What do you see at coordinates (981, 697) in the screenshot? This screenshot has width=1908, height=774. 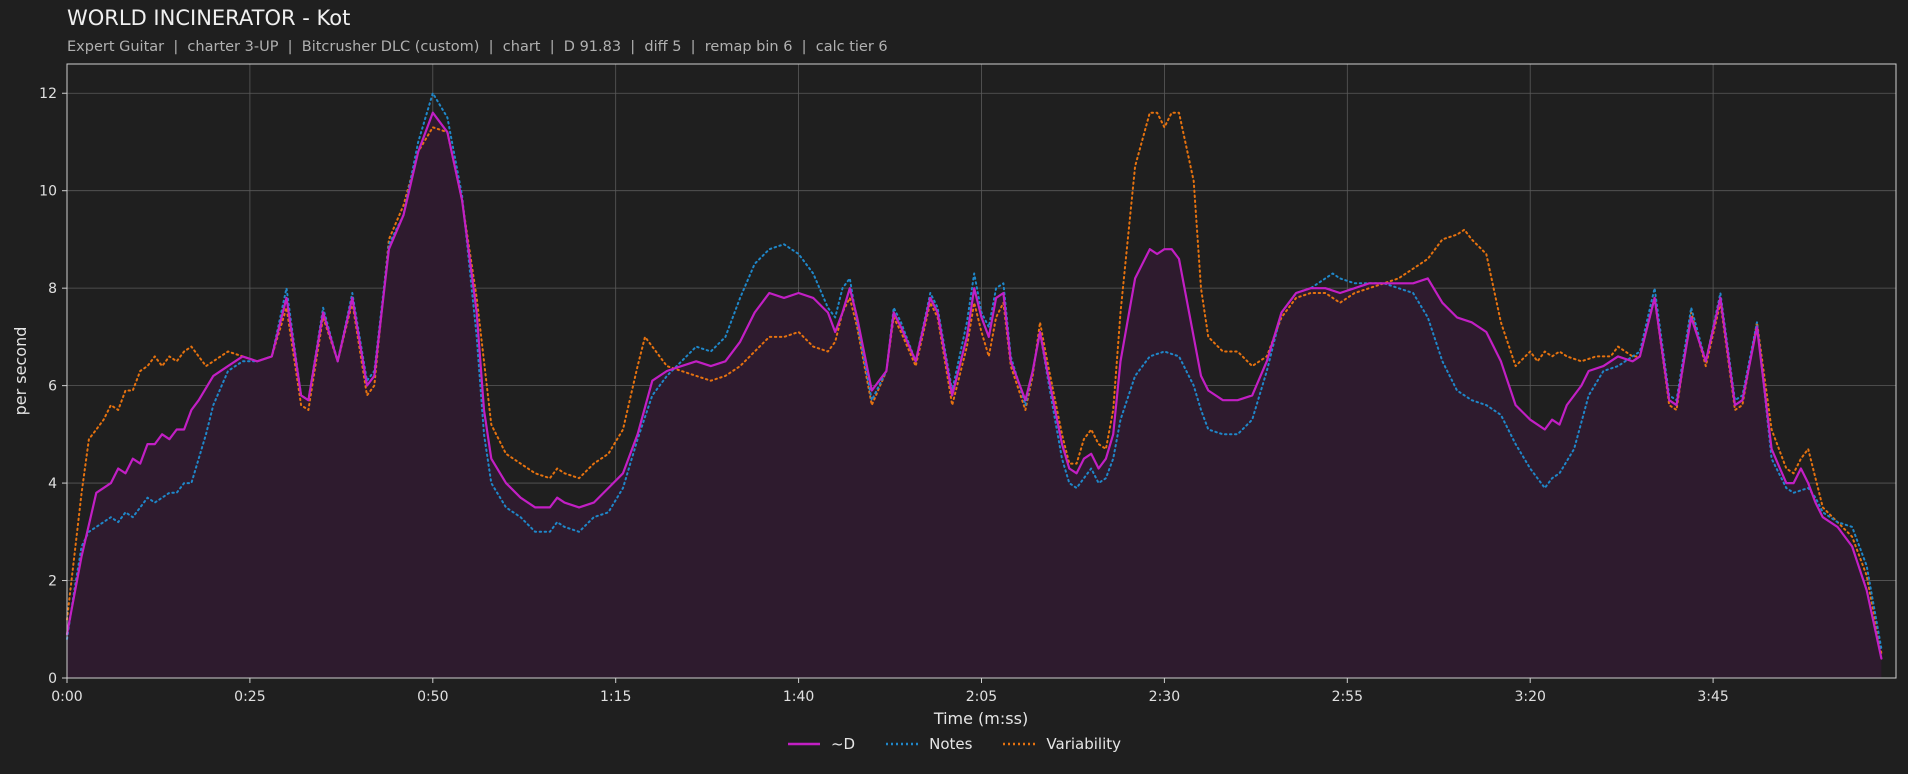 I see `x-tick-label: 2:05` at bounding box center [981, 697].